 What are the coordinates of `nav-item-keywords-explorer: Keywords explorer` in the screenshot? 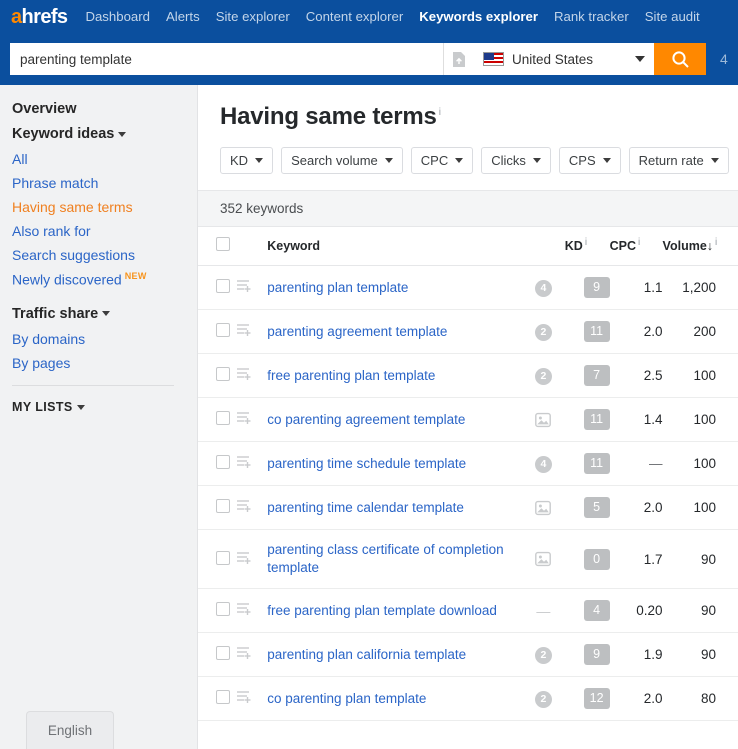 It's located at (478, 16).